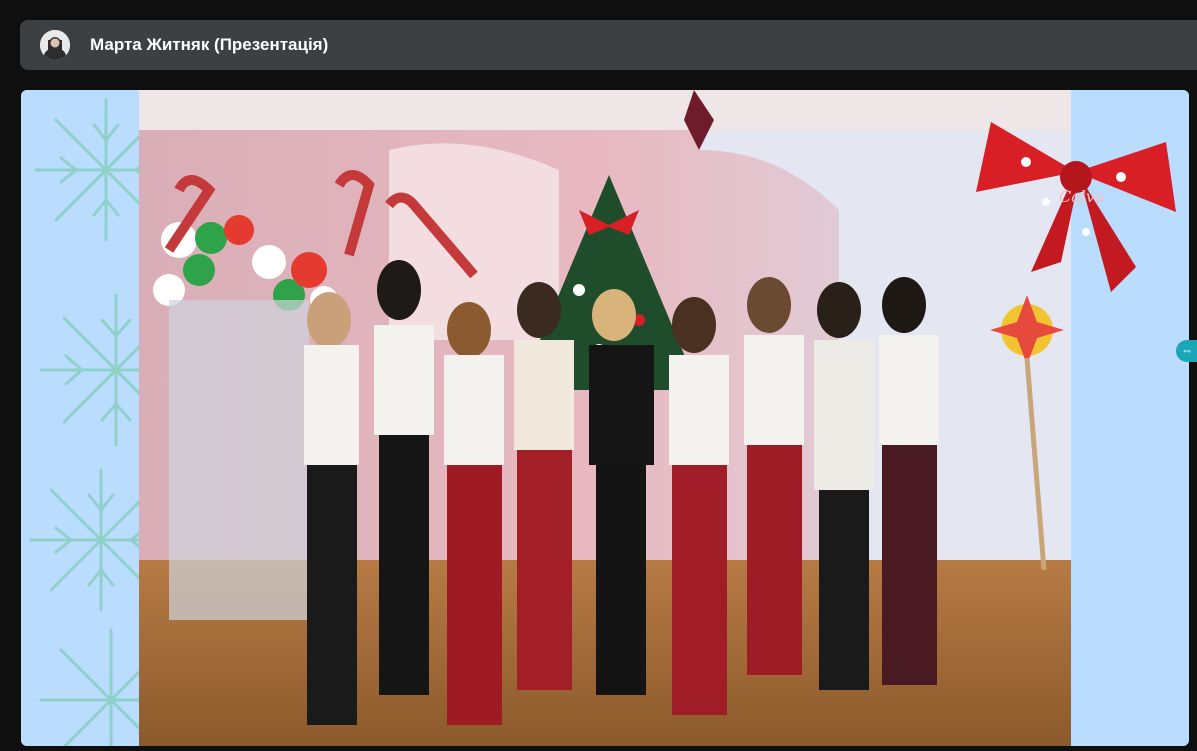 The image size is (1197, 751). I want to click on expand-handle: ⇔, so click(1186, 351).